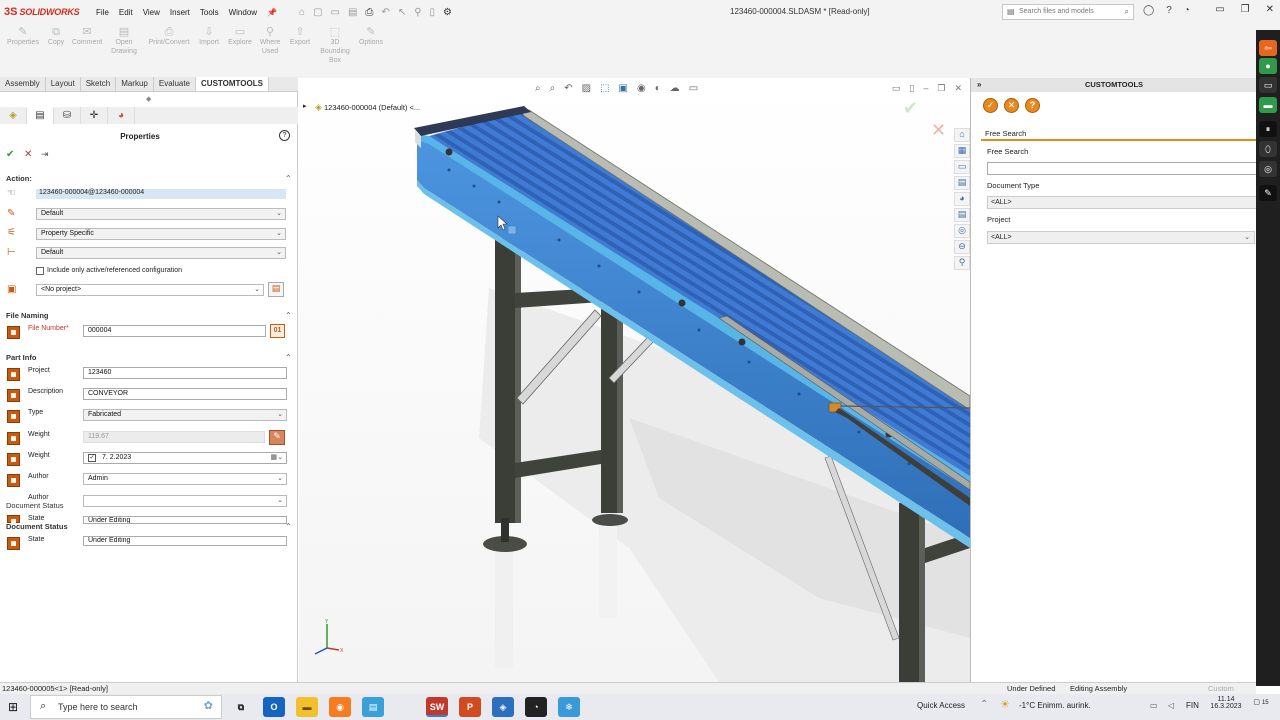 This screenshot has height=720, width=1280. I want to click on restore-icon: ❐, so click(1245, 9).